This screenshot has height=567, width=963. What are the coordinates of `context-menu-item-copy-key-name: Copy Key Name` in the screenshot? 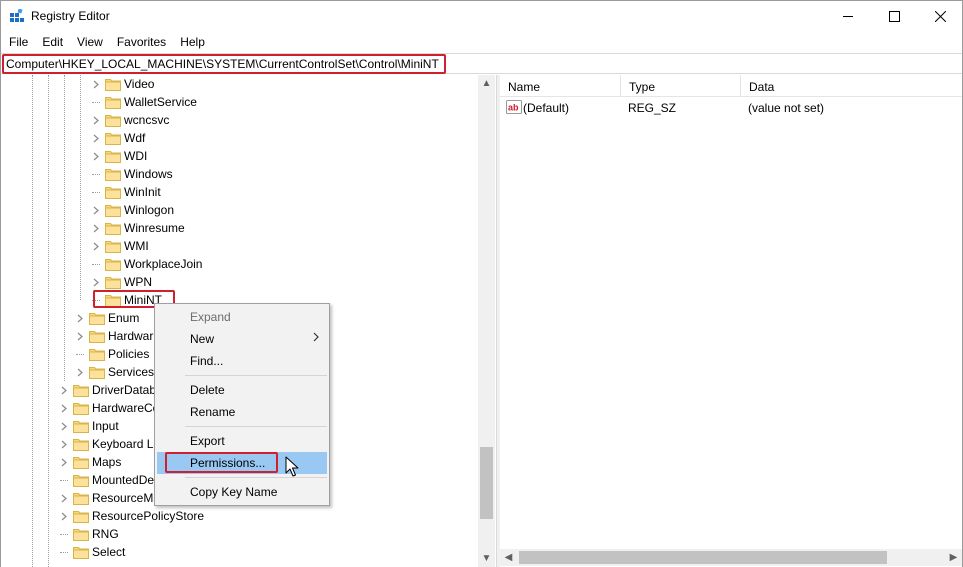 It's located at (242, 492).